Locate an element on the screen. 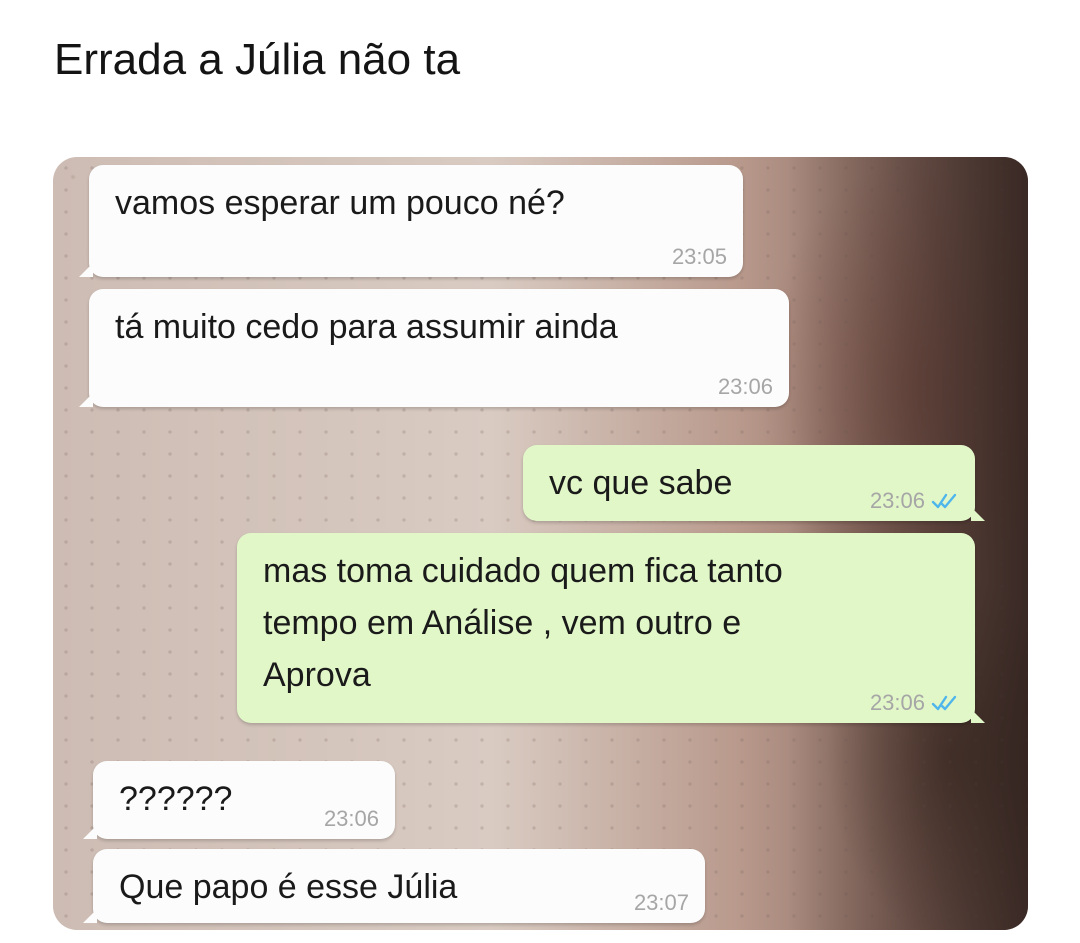 The width and height of the screenshot is (1080, 943). message-meta: 23:07 is located at coordinates (661, 903).